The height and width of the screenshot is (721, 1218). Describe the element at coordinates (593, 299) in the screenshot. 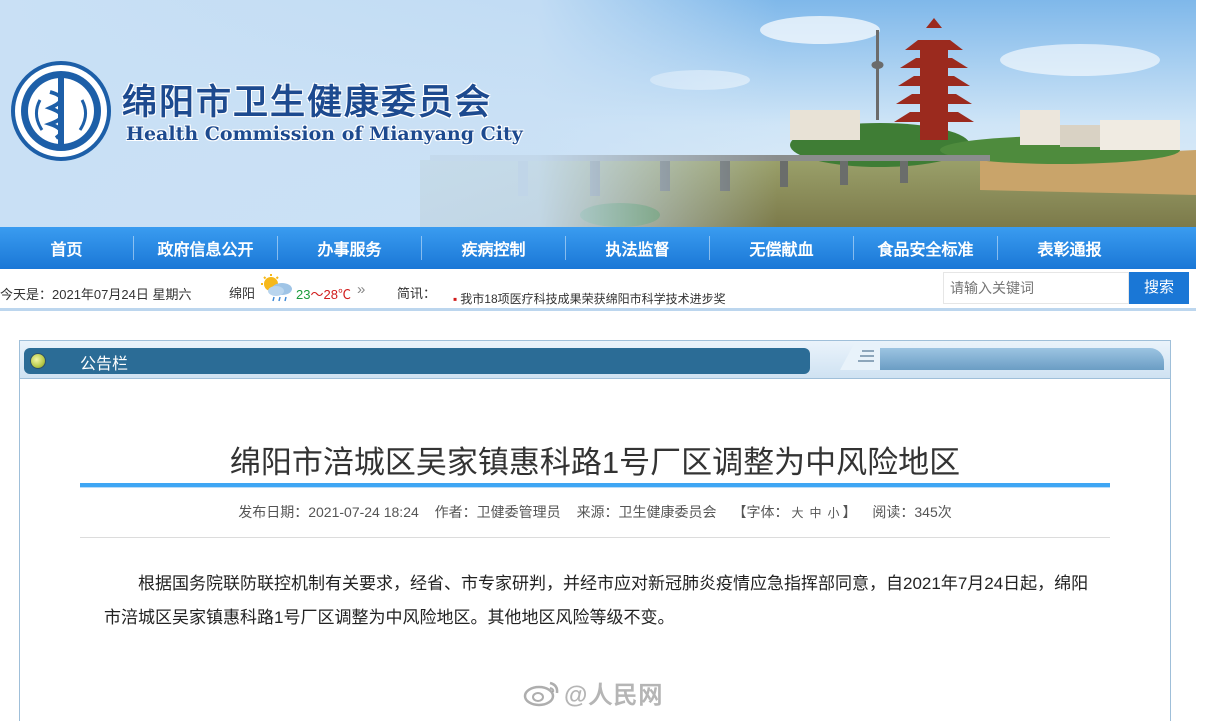

I see `news-ticker-text: 我市18项医疗科技成果荣获绵阳市科学技术进步奖` at that location.